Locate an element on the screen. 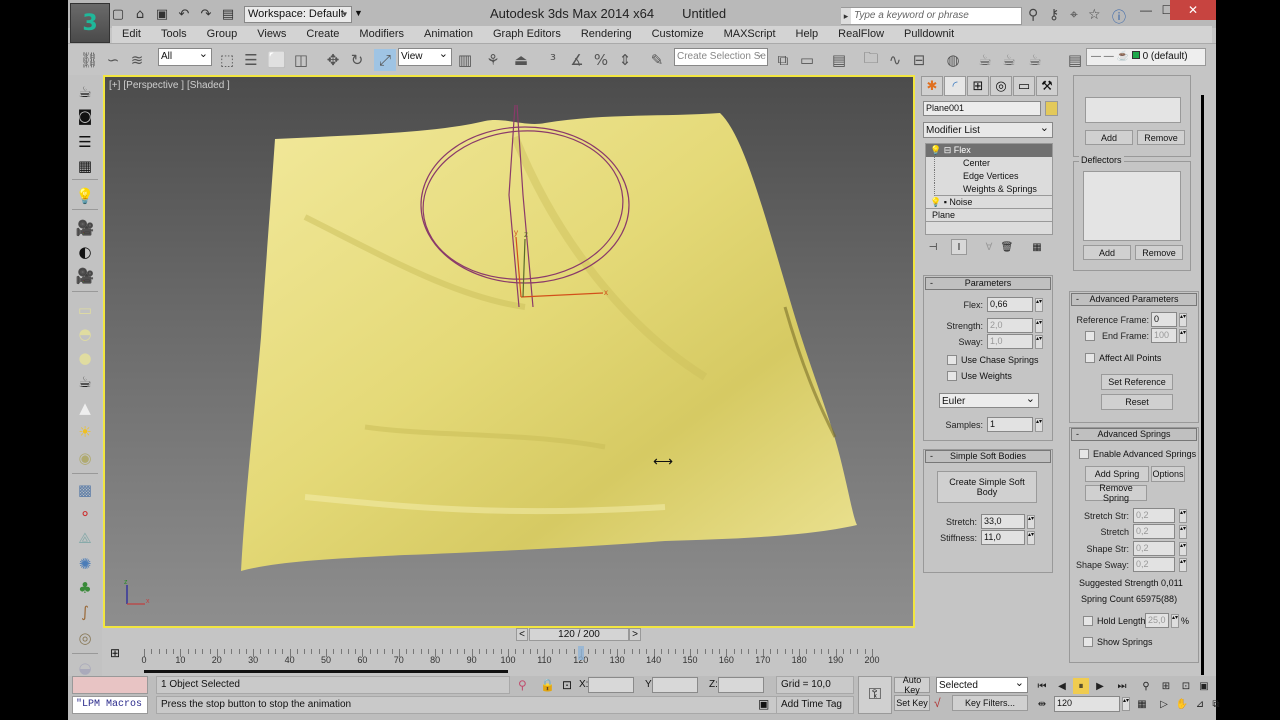  stack-item-noise: 💡 ▪ Noise is located at coordinates (989, 202).